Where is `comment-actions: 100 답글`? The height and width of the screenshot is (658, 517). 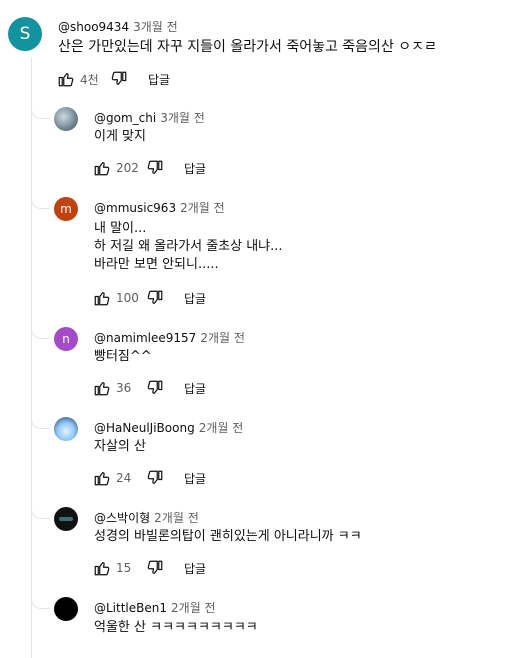 comment-actions: 100 답글 is located at coordinates (149, 298).